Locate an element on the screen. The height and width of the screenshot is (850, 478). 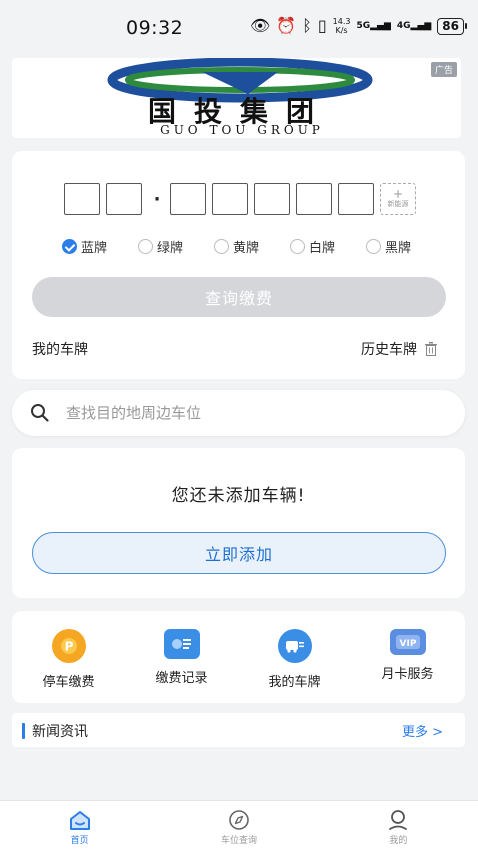
tab-label: 首页 is located at coordinates (79, 841).